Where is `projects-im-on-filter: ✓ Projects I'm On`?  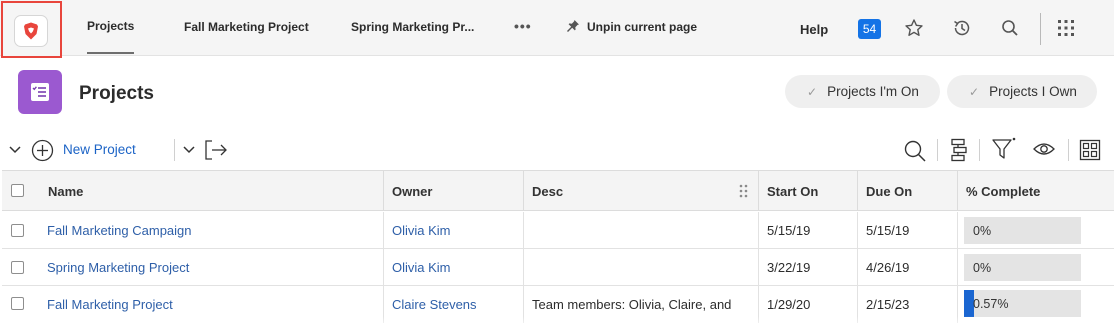
projects-im-on-filter: ✓ Projects I'm On is located at coordinates (862, 91).